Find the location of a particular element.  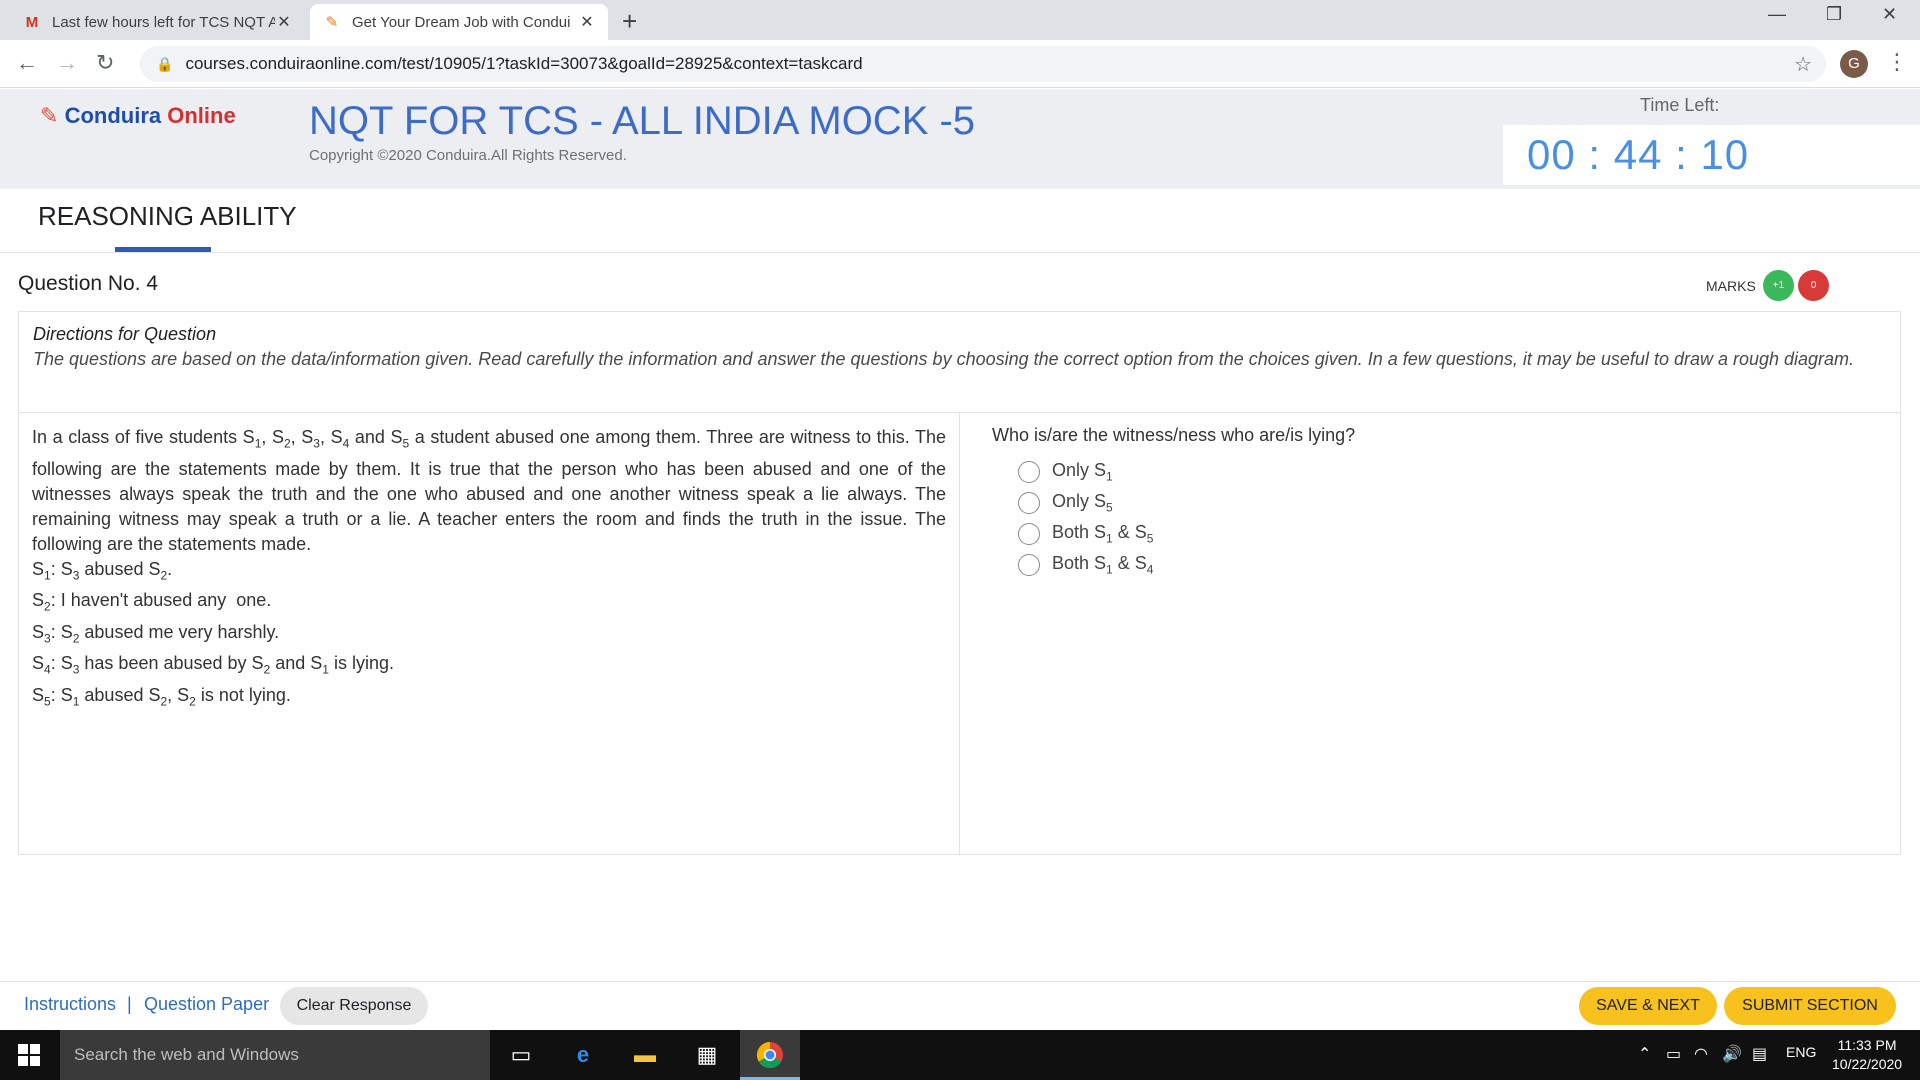

volume-icon: 🔊 is located at coordinates (1732, 1054).